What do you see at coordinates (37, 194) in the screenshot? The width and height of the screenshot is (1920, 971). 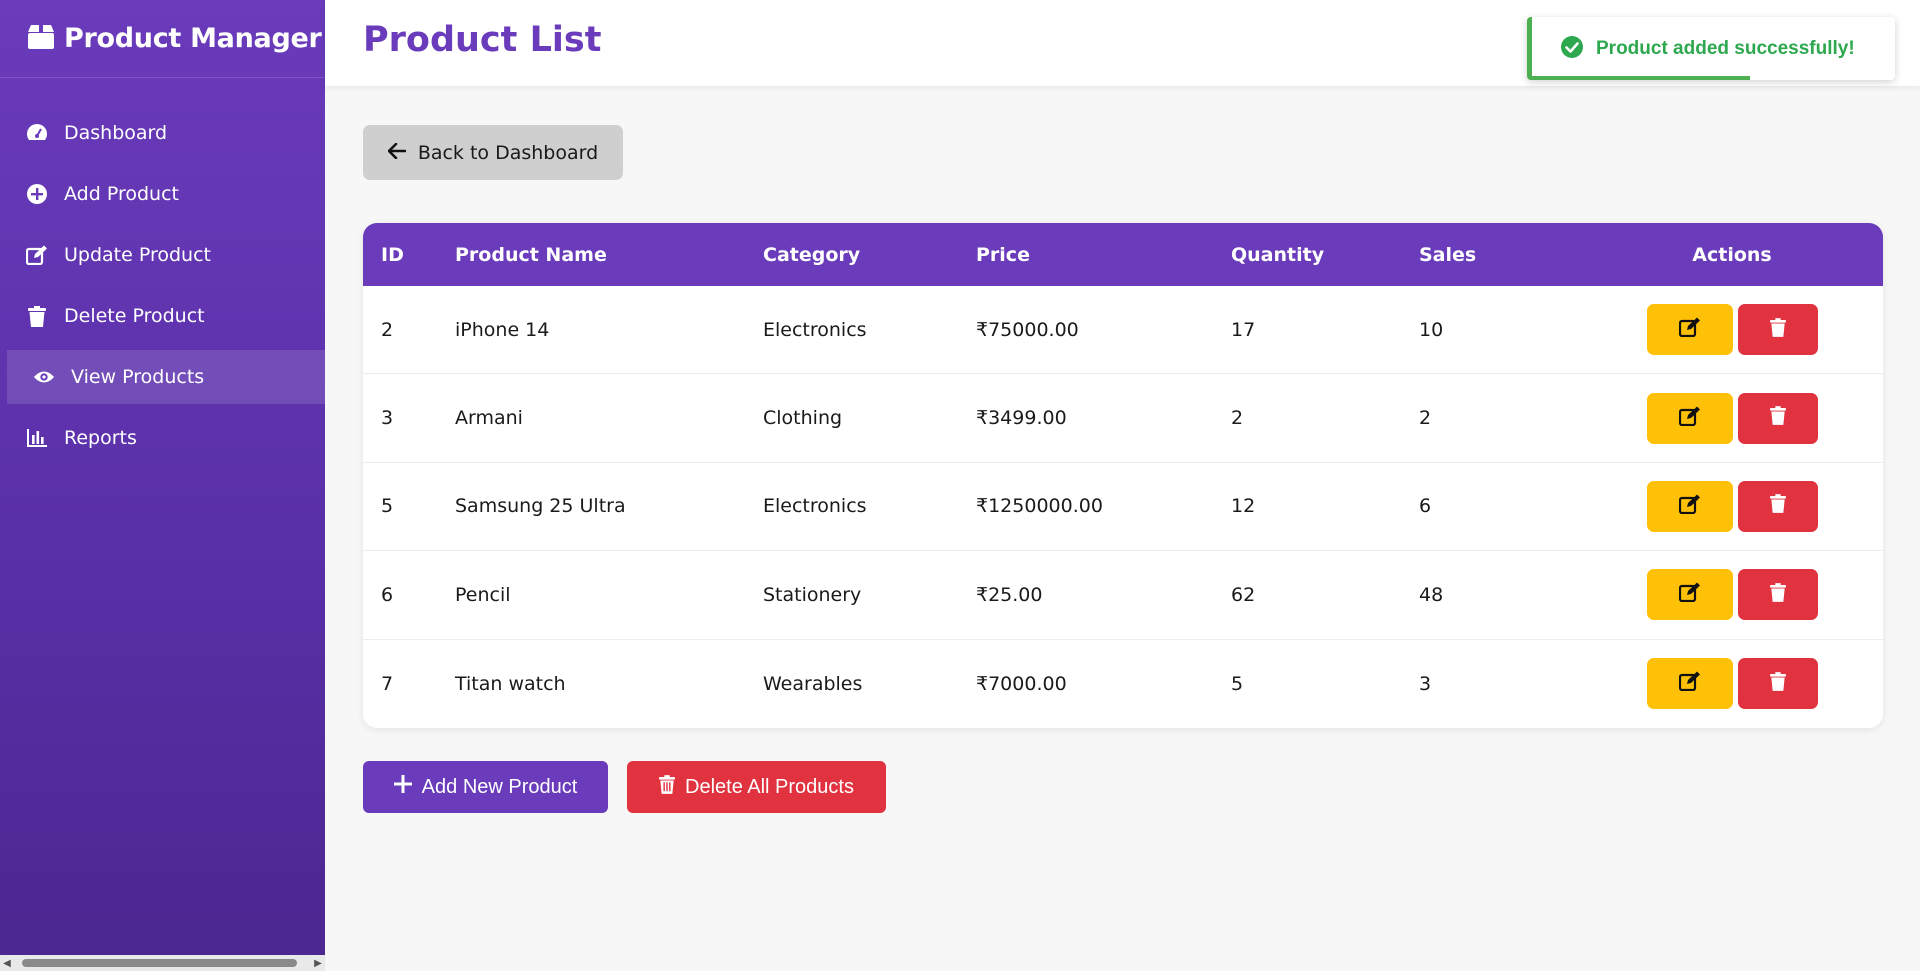 I see `plus-circle-icon` at bounding box center [37, 194].